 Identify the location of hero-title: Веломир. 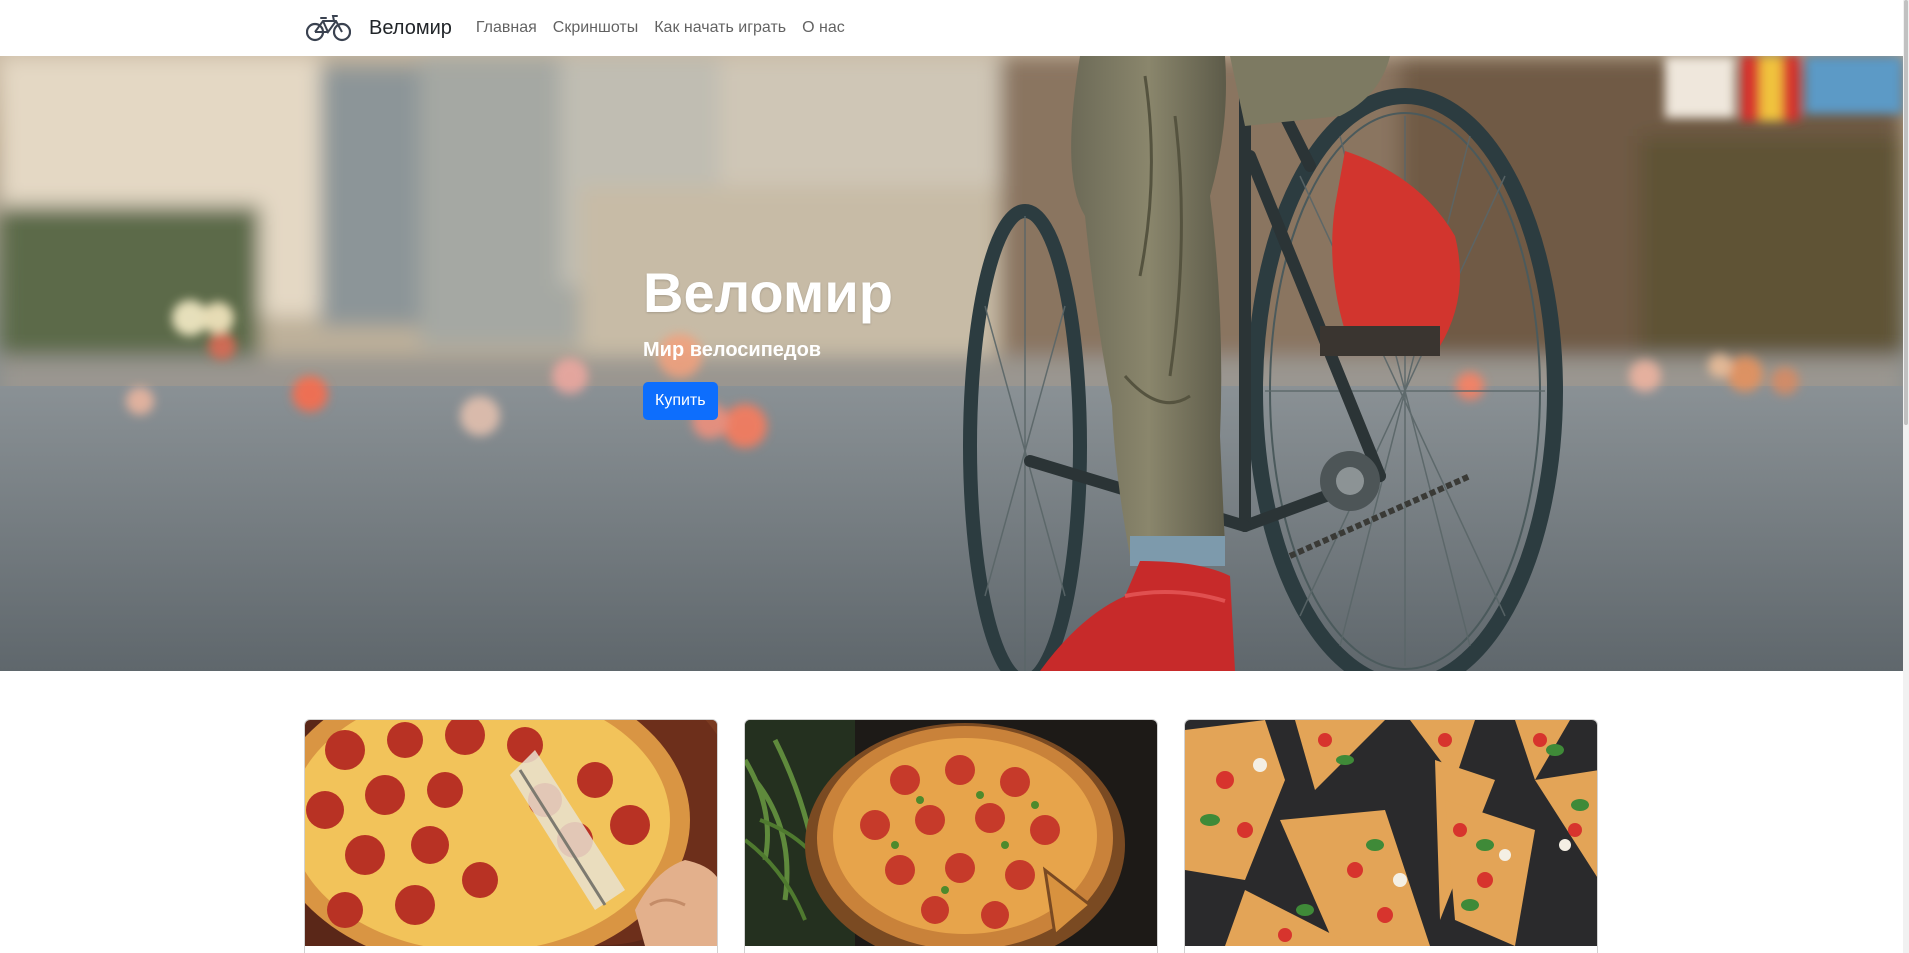
(768, 292).